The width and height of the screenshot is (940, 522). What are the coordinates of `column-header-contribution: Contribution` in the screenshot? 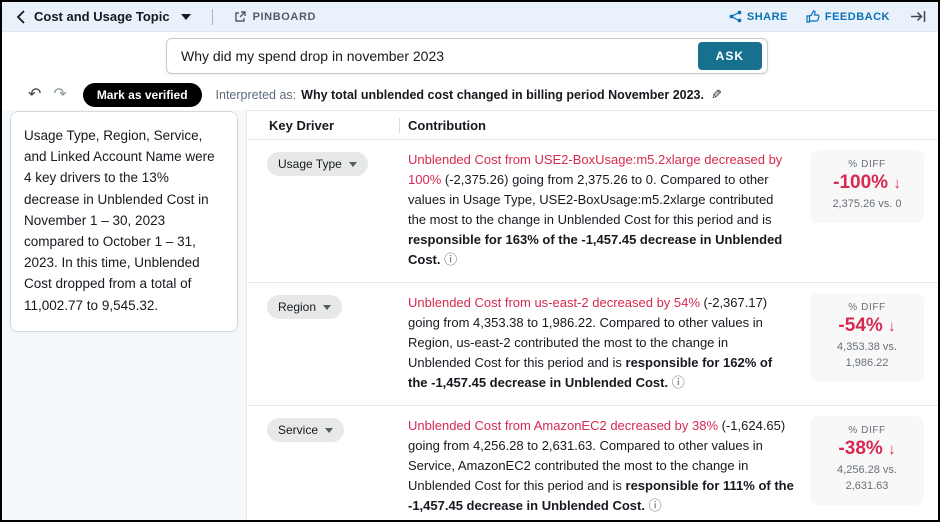 It's located at (447, 125).